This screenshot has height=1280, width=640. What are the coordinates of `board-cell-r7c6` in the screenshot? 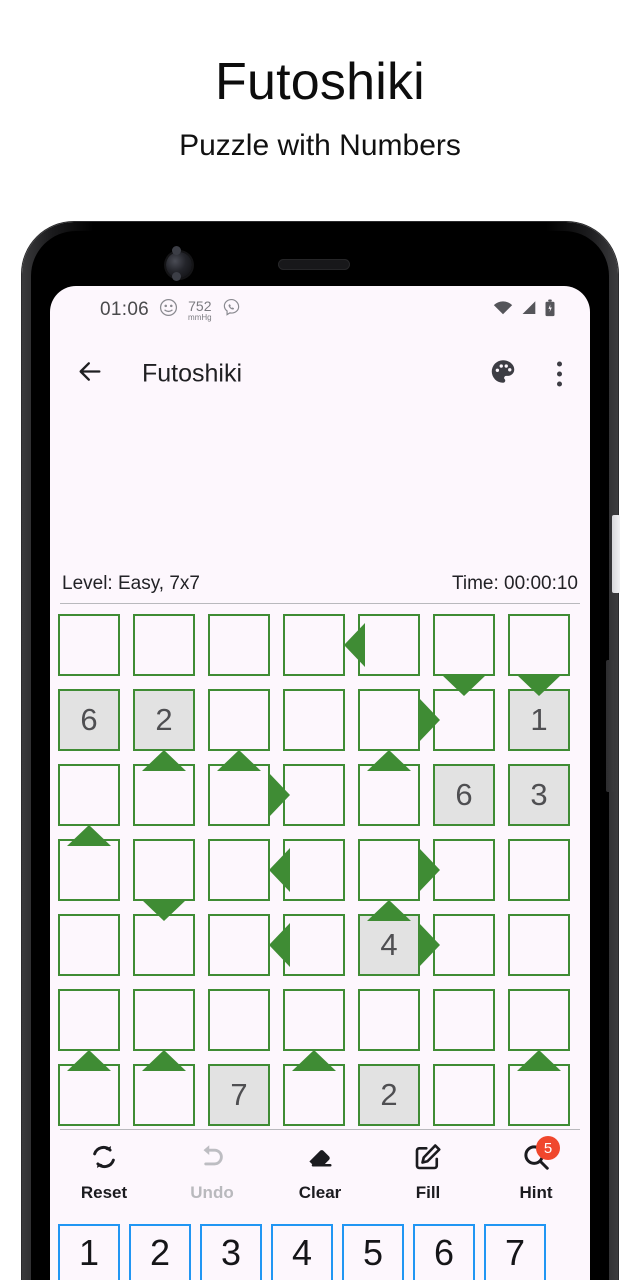 It's located at (464, 1095).